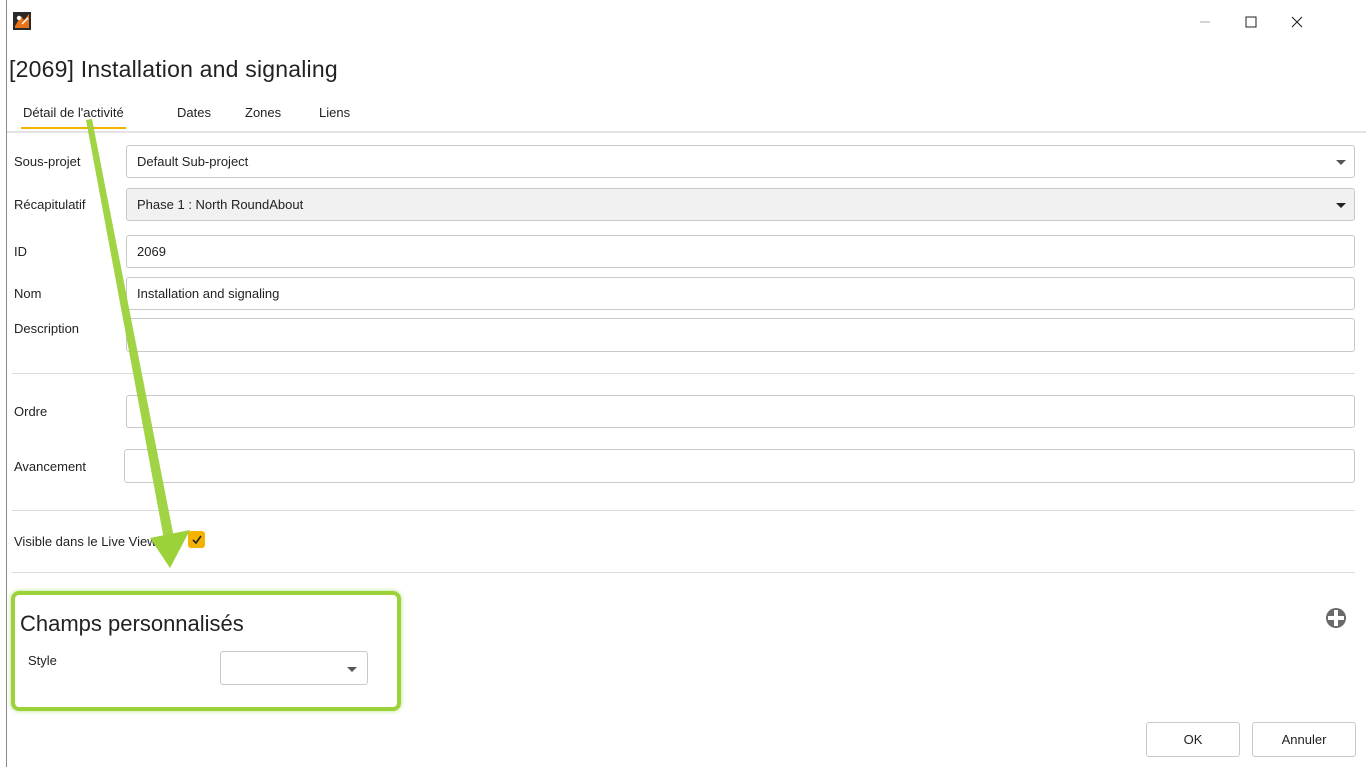  What do you see at coordinates (740, 335) in the screenshot?
I see `description-field` at bounding box center [740, 335].